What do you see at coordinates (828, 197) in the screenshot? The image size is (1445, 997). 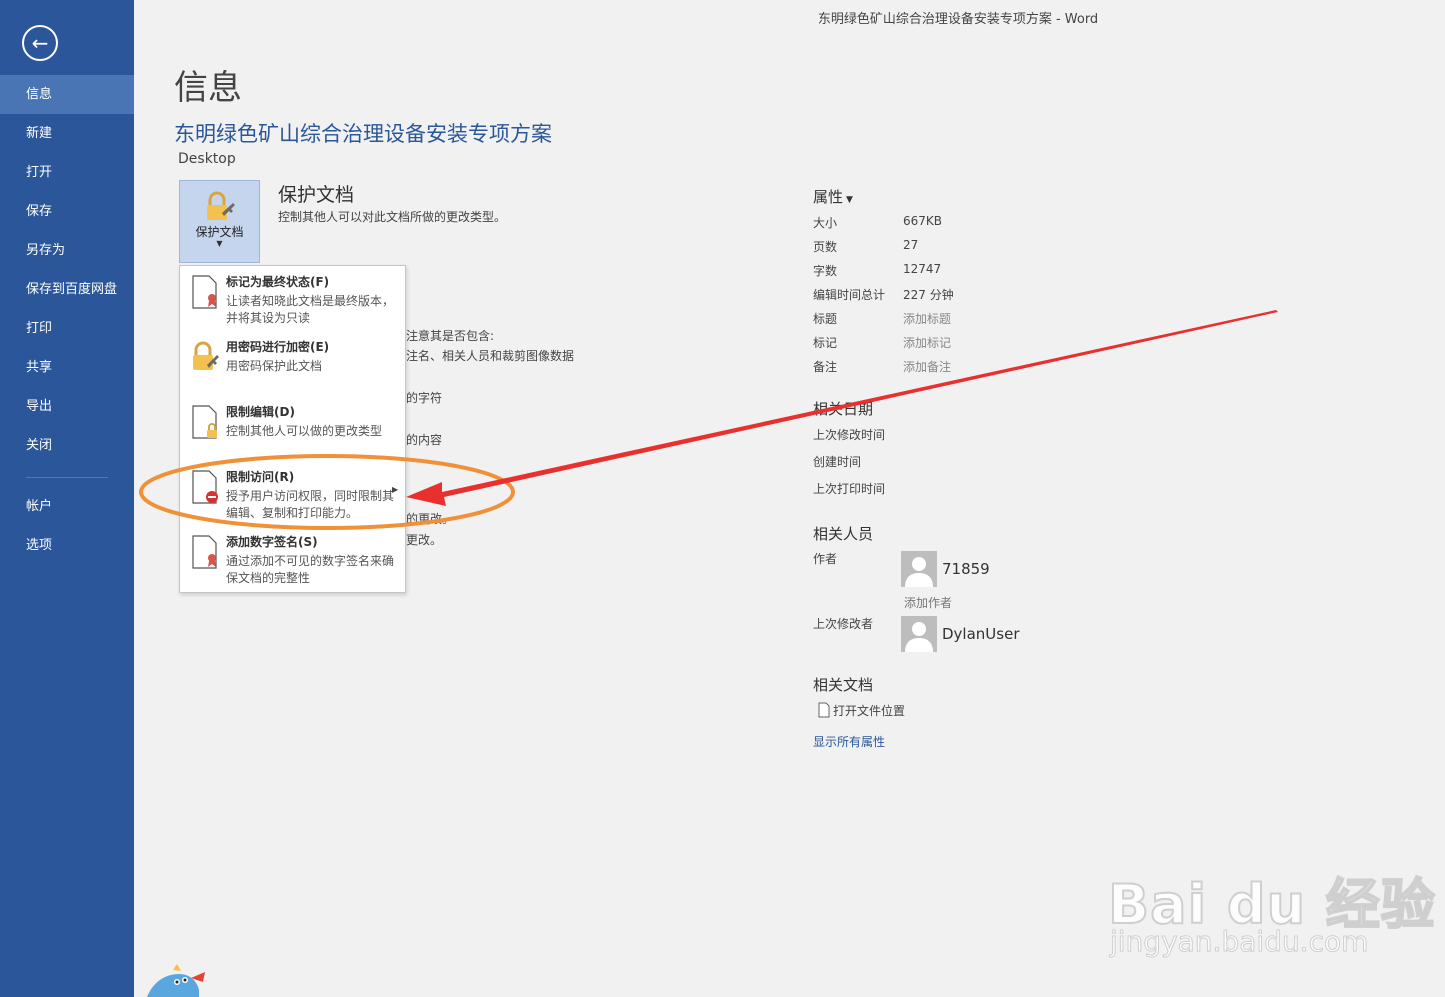 I see `properties-header-label: 属性` at bounding box center [828, 197].